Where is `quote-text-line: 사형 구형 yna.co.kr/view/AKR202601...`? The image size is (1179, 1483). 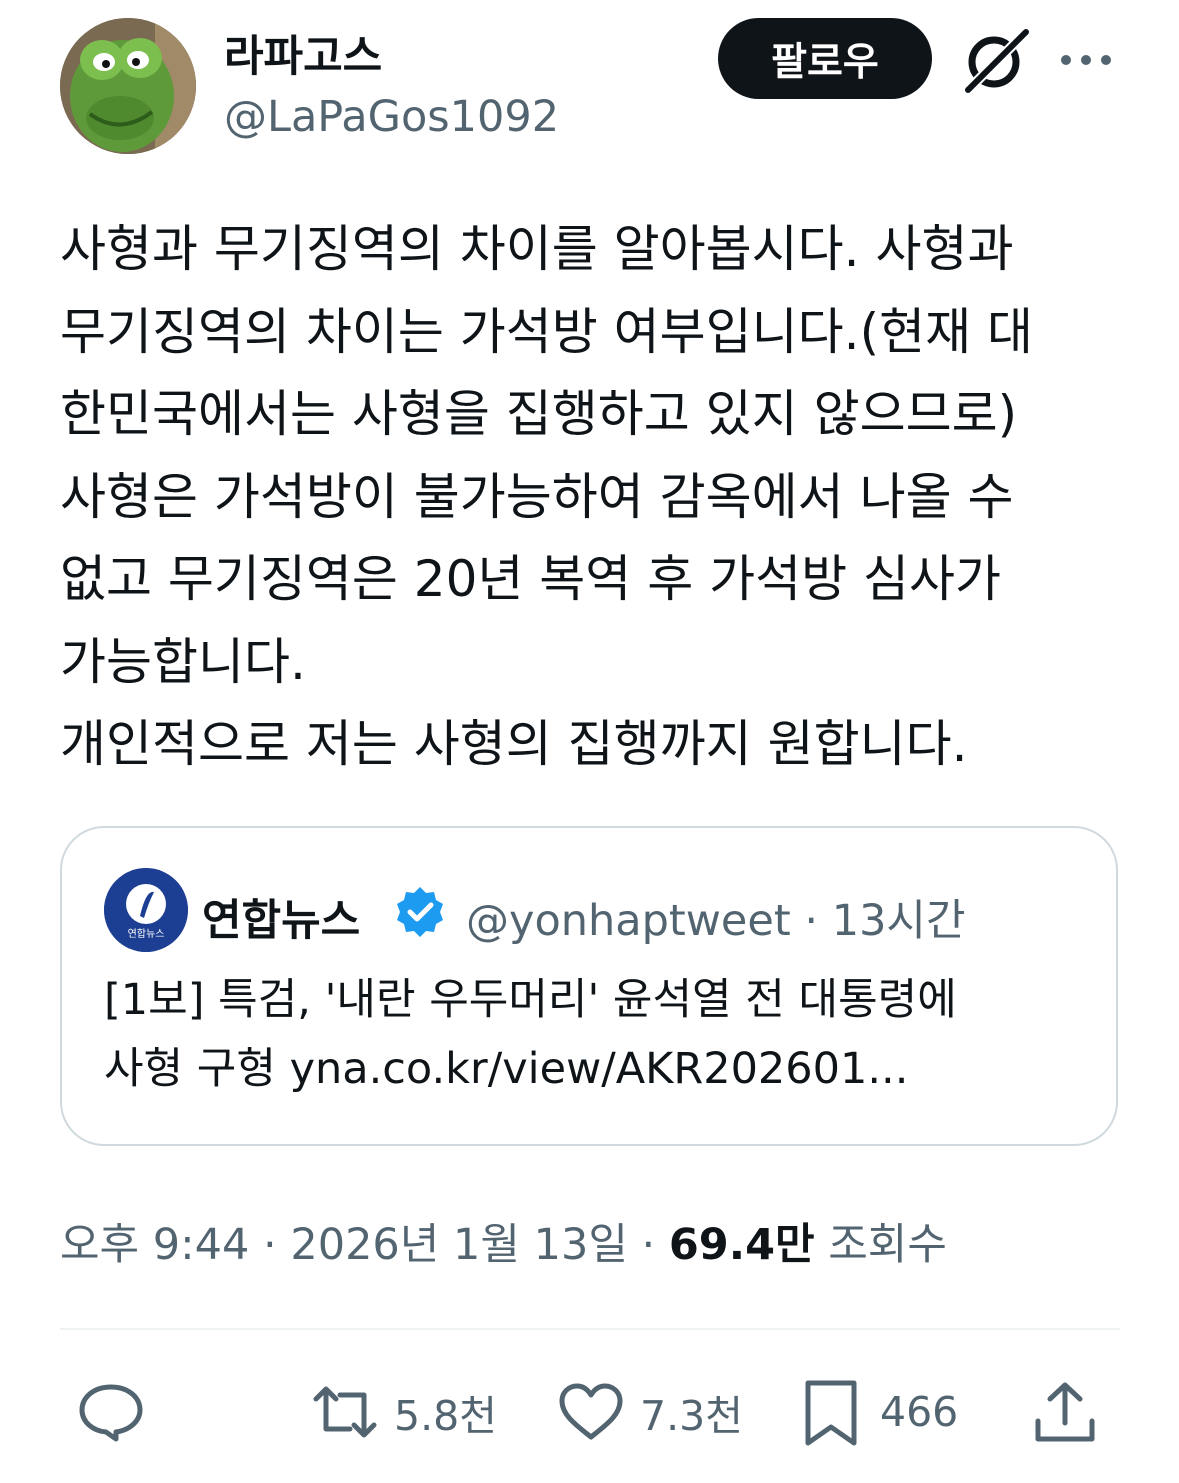
quote-text-line: 사형 구형 yna.co.kr/view/AKR202601... is located at coordinates (506, 1069).